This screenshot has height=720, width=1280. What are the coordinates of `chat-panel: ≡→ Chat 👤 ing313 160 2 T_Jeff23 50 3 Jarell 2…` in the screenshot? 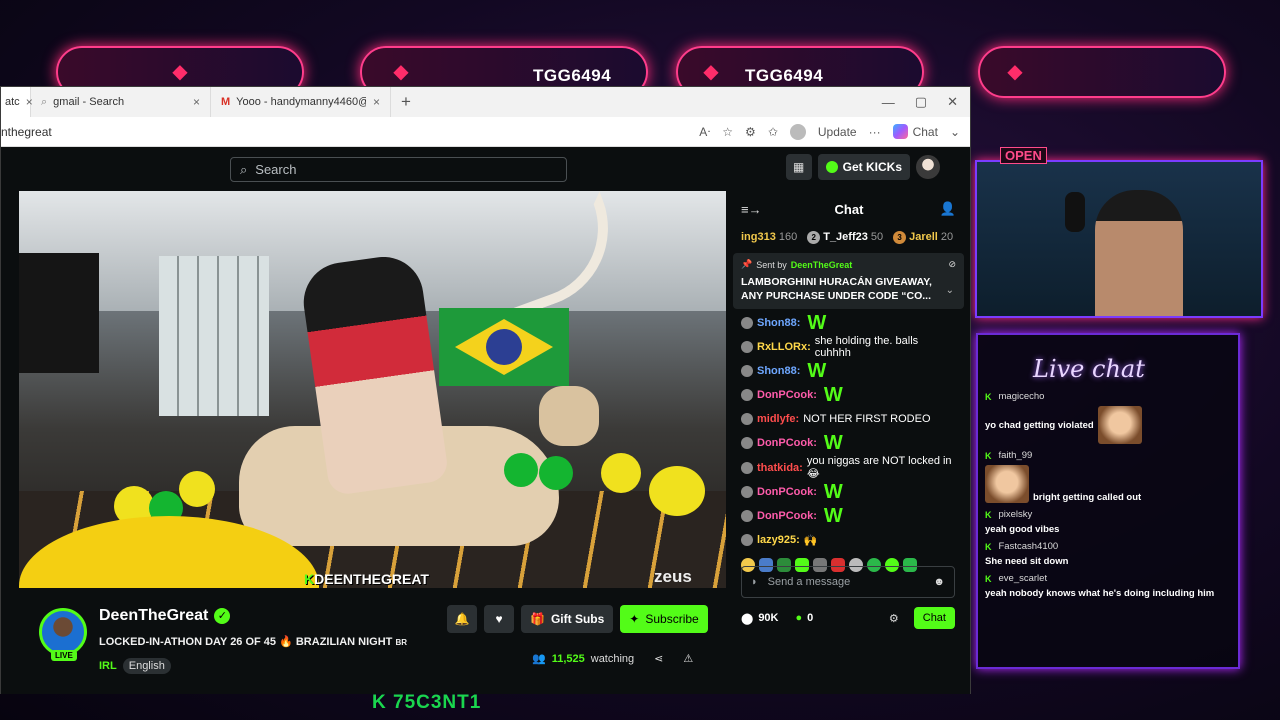 It's located at (849, 442).